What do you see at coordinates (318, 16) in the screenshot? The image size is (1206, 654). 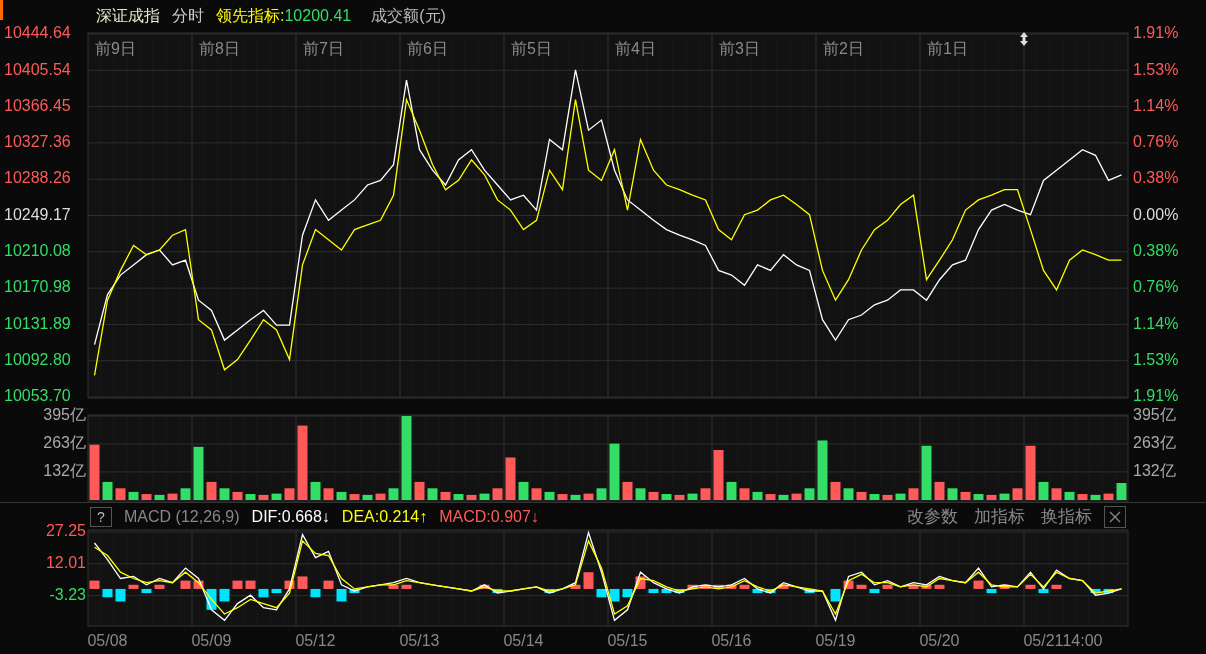 I see `indicator-value: 10200.41` at bounding box center [318, 16].